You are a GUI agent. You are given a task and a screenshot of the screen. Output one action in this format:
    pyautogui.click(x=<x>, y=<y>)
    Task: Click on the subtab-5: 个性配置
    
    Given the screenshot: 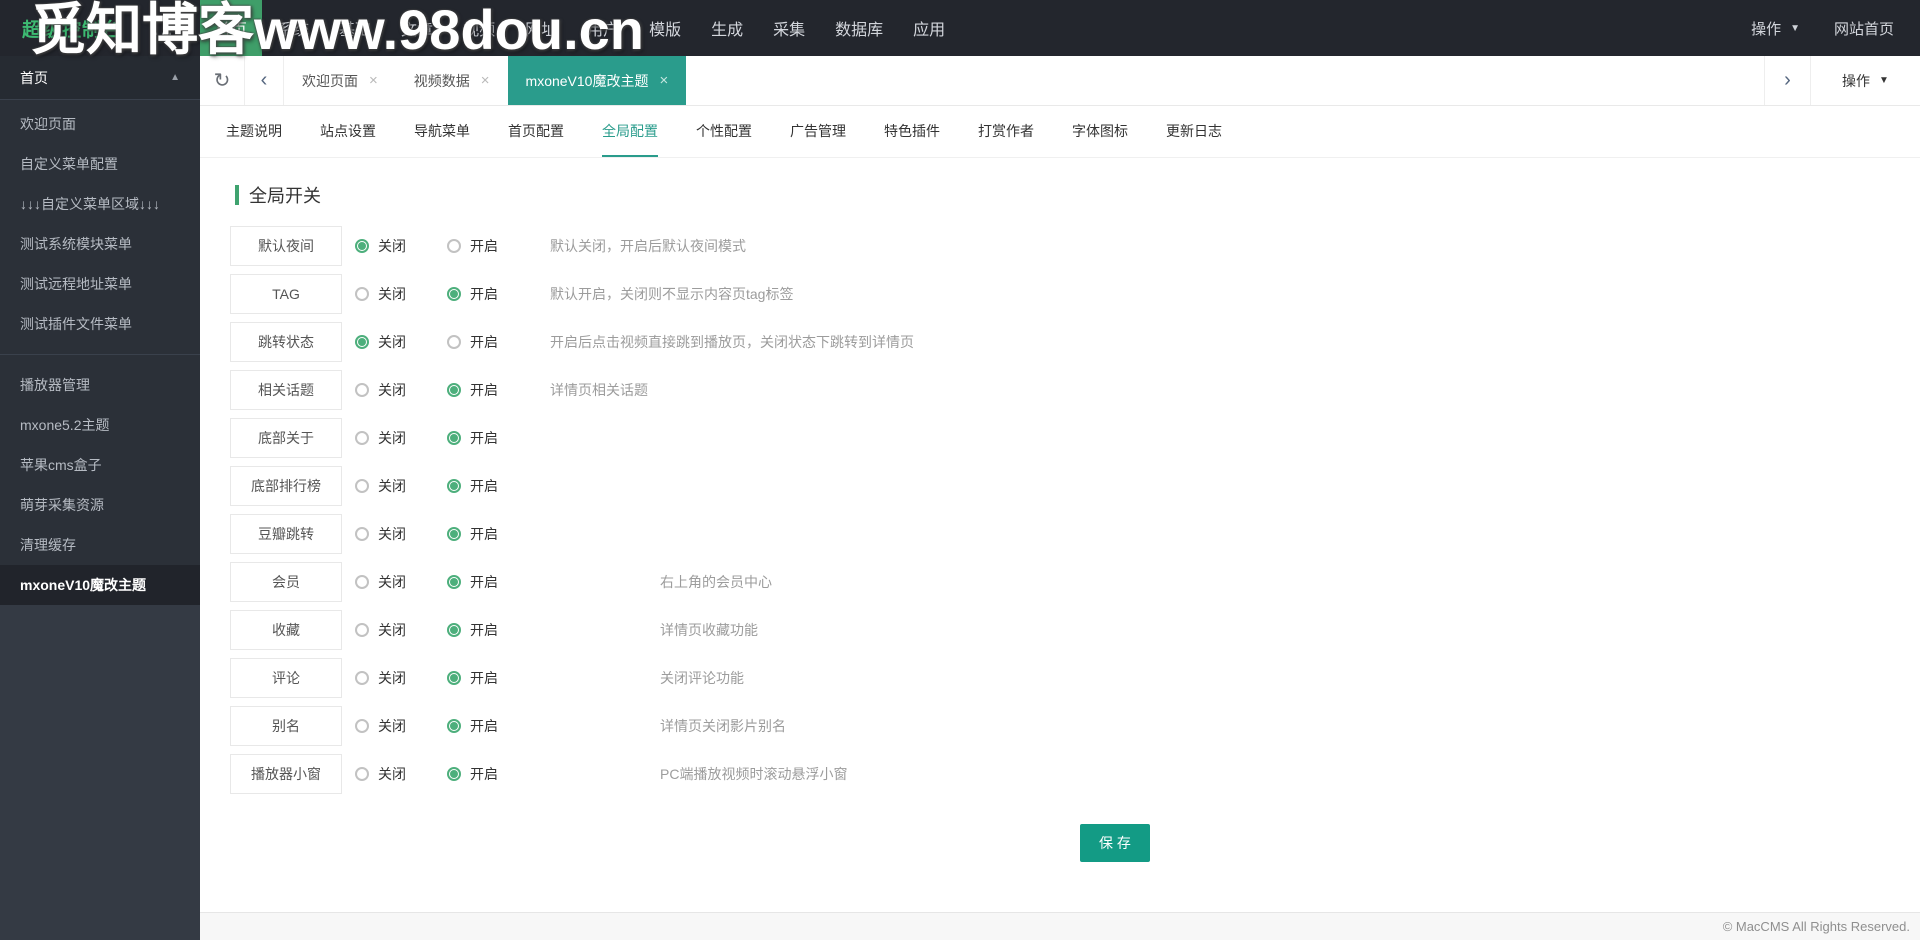 What is the action you would take?
    pyautogui.click(x=724, y=131)
    